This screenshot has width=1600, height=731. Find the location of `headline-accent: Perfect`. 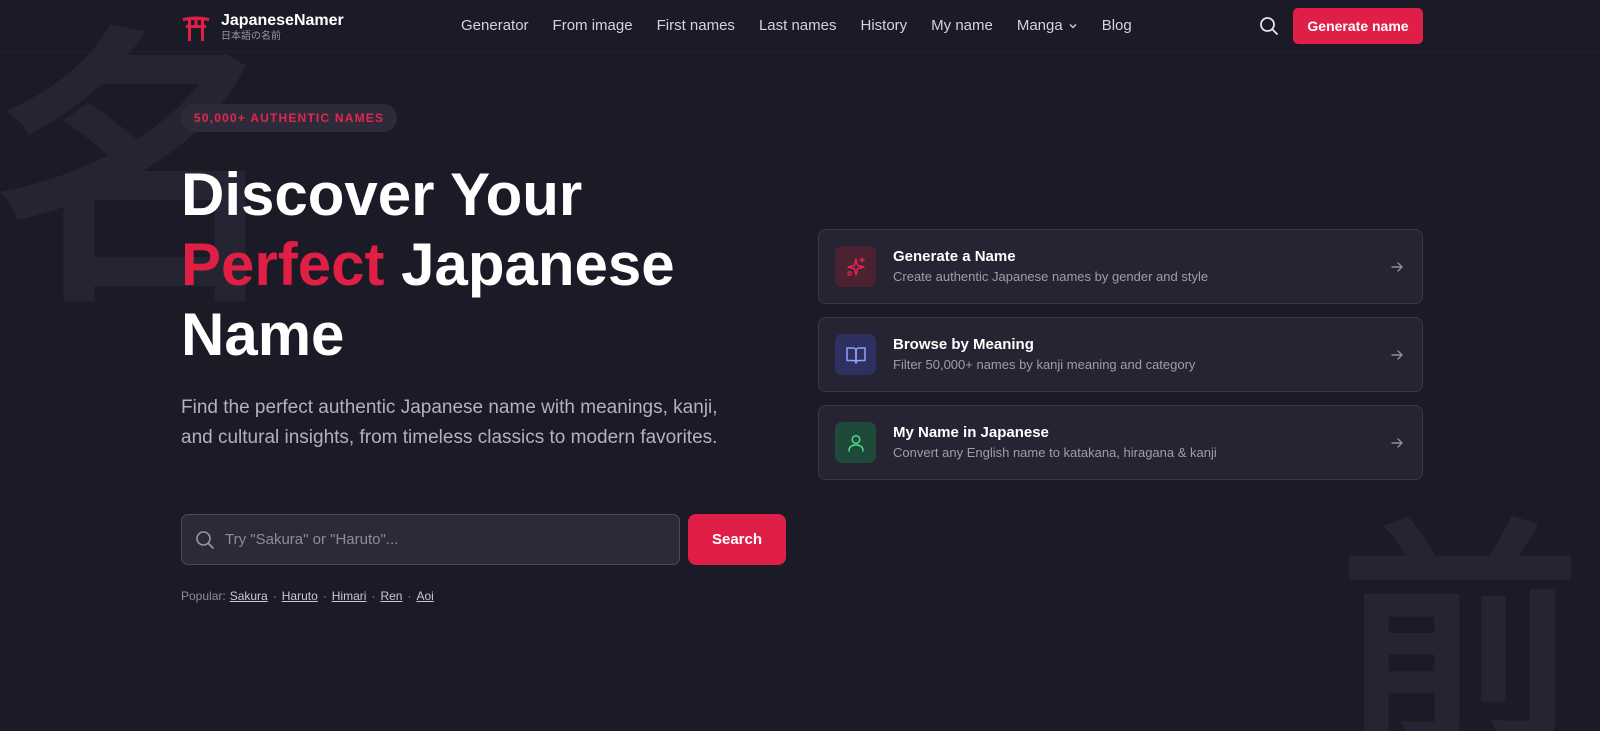

headline-accent: Perfect is located at coordinates (283, 264).